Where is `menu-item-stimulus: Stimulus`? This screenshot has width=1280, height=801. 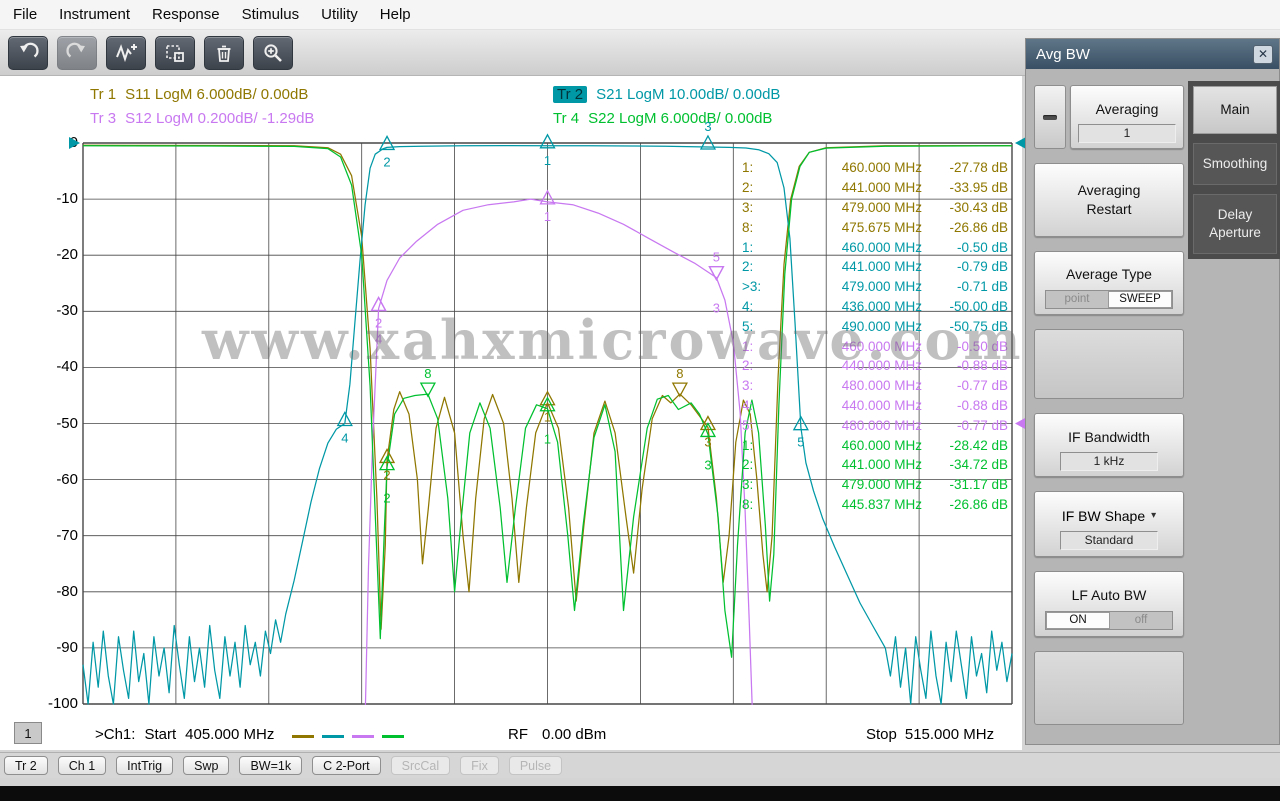 menu-item-stimulus: Stimulus is located at coordinates (271, 14).